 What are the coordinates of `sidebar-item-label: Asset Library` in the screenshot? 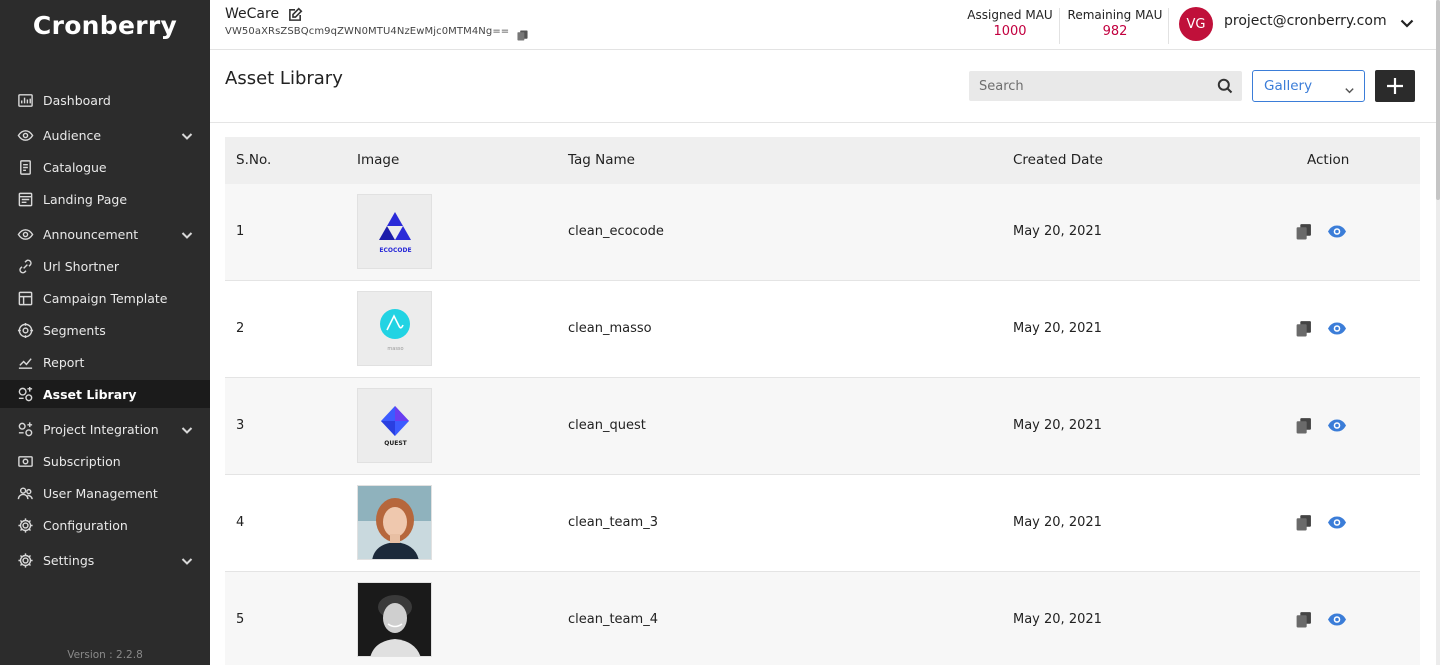 It's located at (90, 394).